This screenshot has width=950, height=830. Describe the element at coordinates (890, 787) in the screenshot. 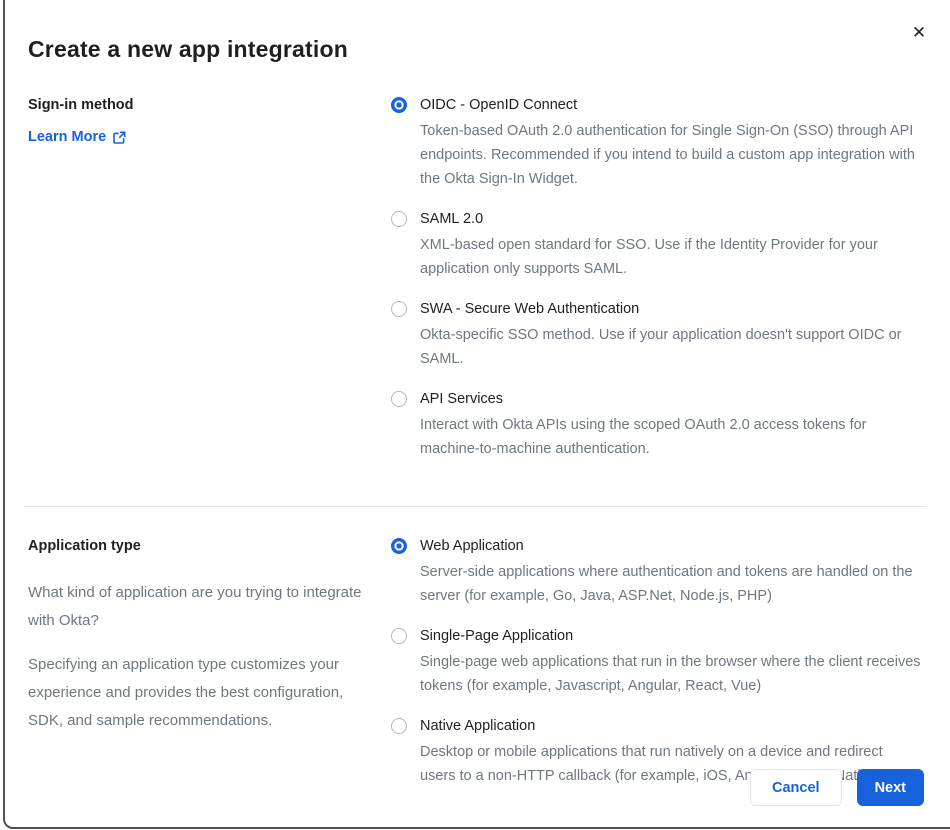

I see `next-button: Next` at that location.